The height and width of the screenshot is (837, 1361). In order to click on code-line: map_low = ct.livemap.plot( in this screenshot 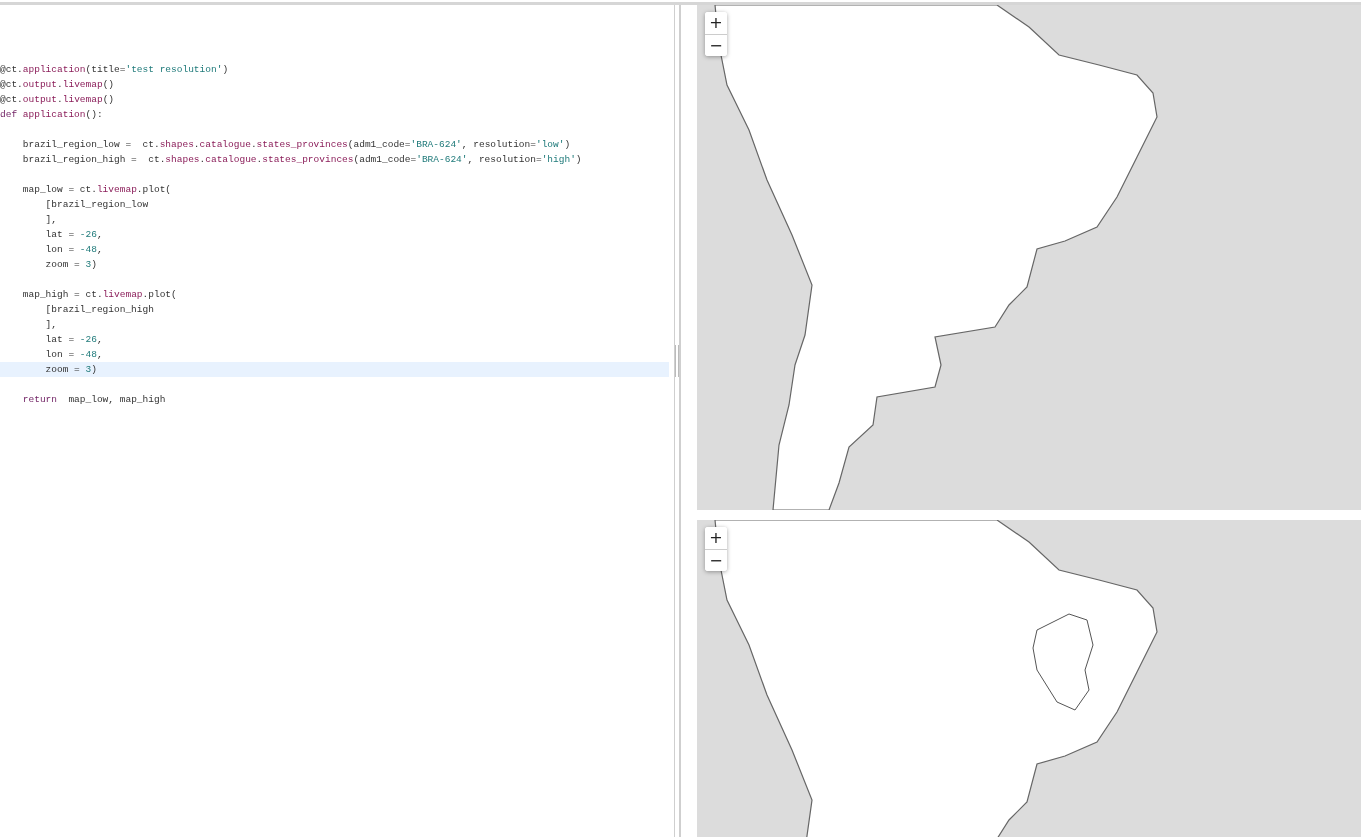, I will do `click(97, 190)`.